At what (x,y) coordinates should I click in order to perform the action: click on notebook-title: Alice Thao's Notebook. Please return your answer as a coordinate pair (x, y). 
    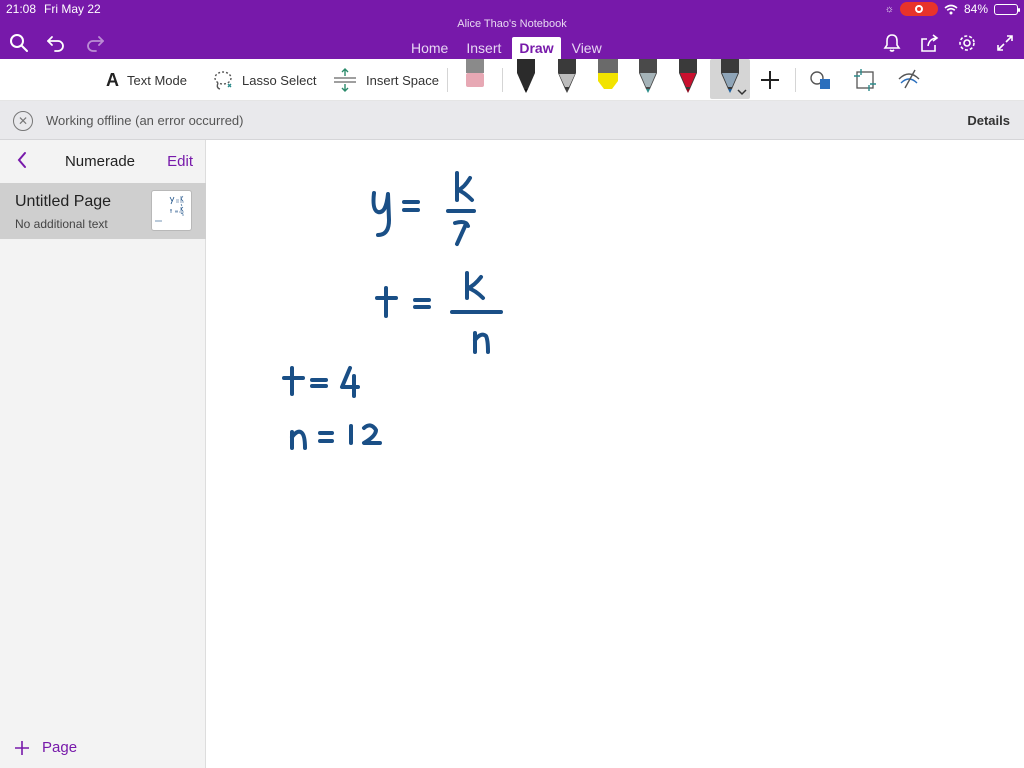
    Looking at the image, I should click on (512, 24).